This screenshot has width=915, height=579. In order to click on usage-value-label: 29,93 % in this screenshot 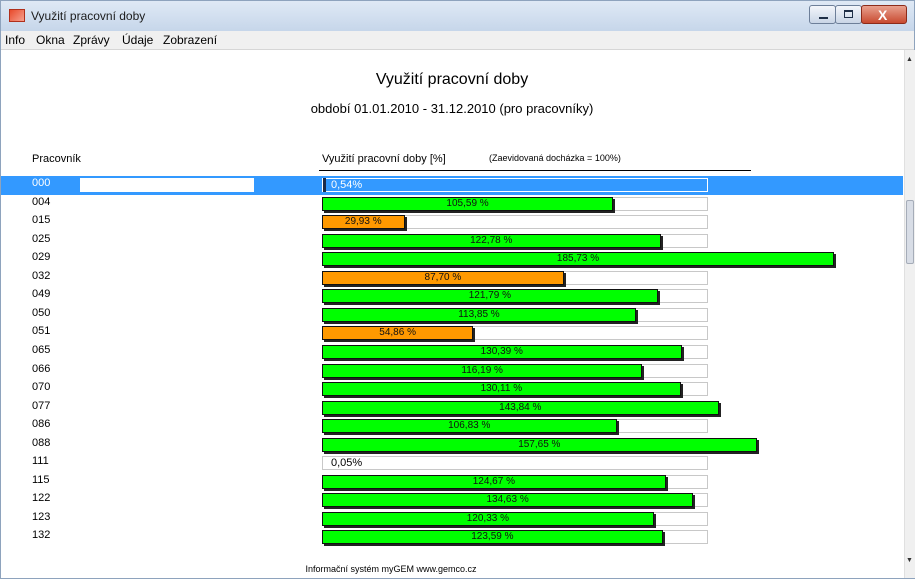, I will do `click(363, 221)`.